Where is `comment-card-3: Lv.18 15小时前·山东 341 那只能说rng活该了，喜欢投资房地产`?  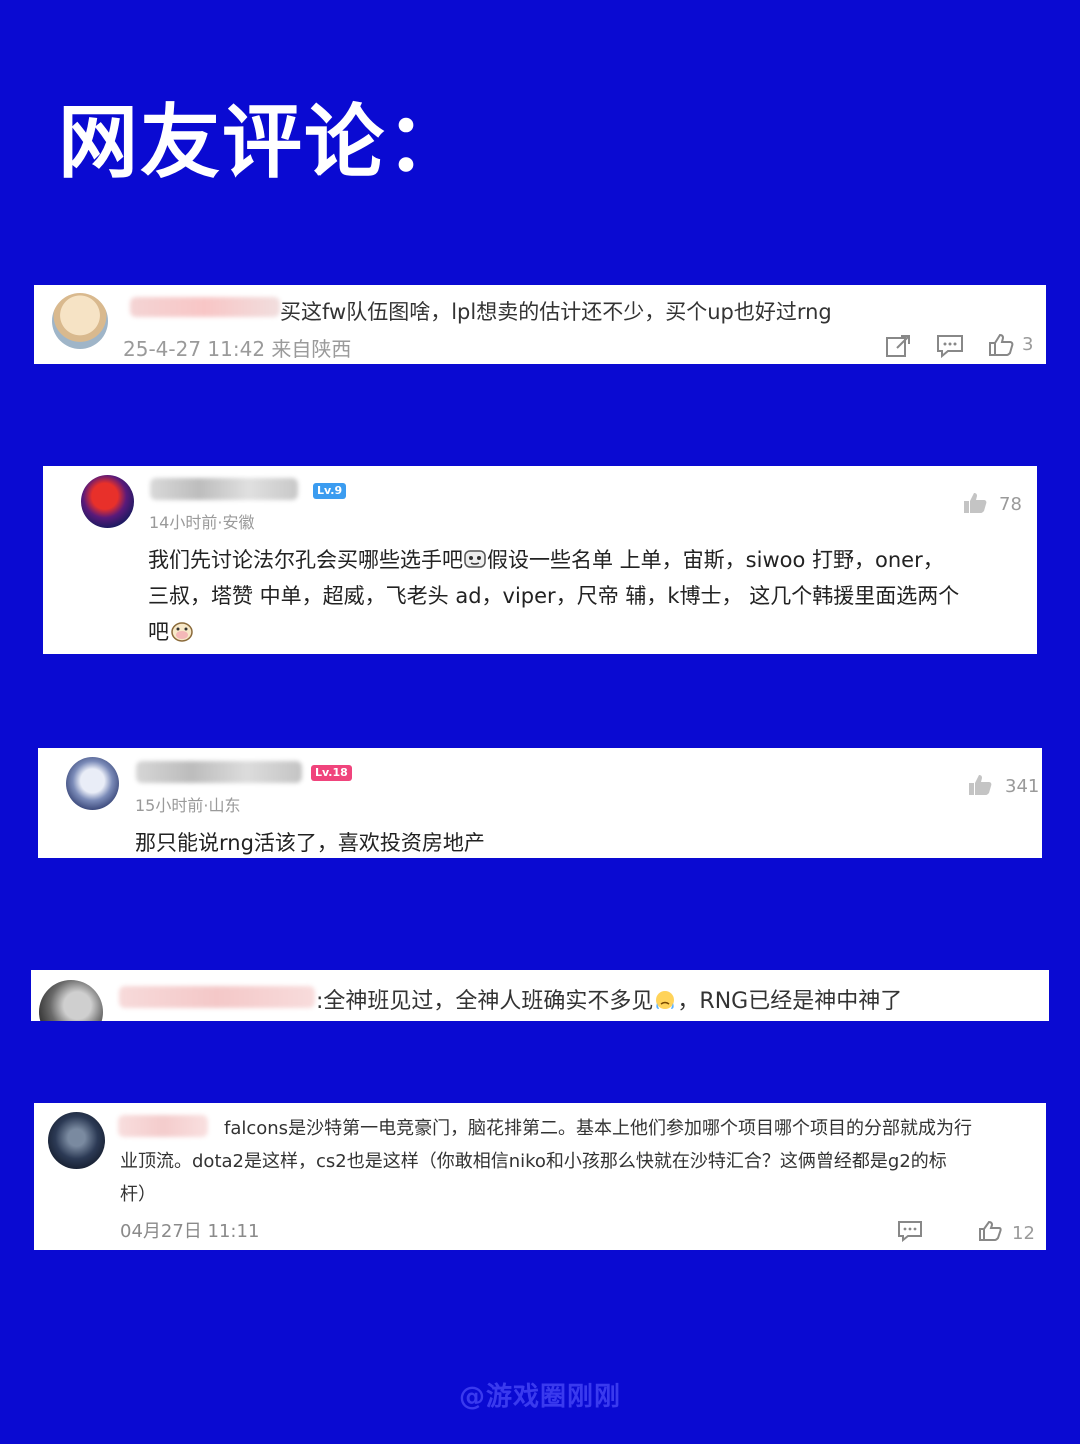
comment-card-3: Lv.18 15小时前·山东 341 那只能说rng活该了，喜欢投资房地产 is located at coordinates (540, 803).